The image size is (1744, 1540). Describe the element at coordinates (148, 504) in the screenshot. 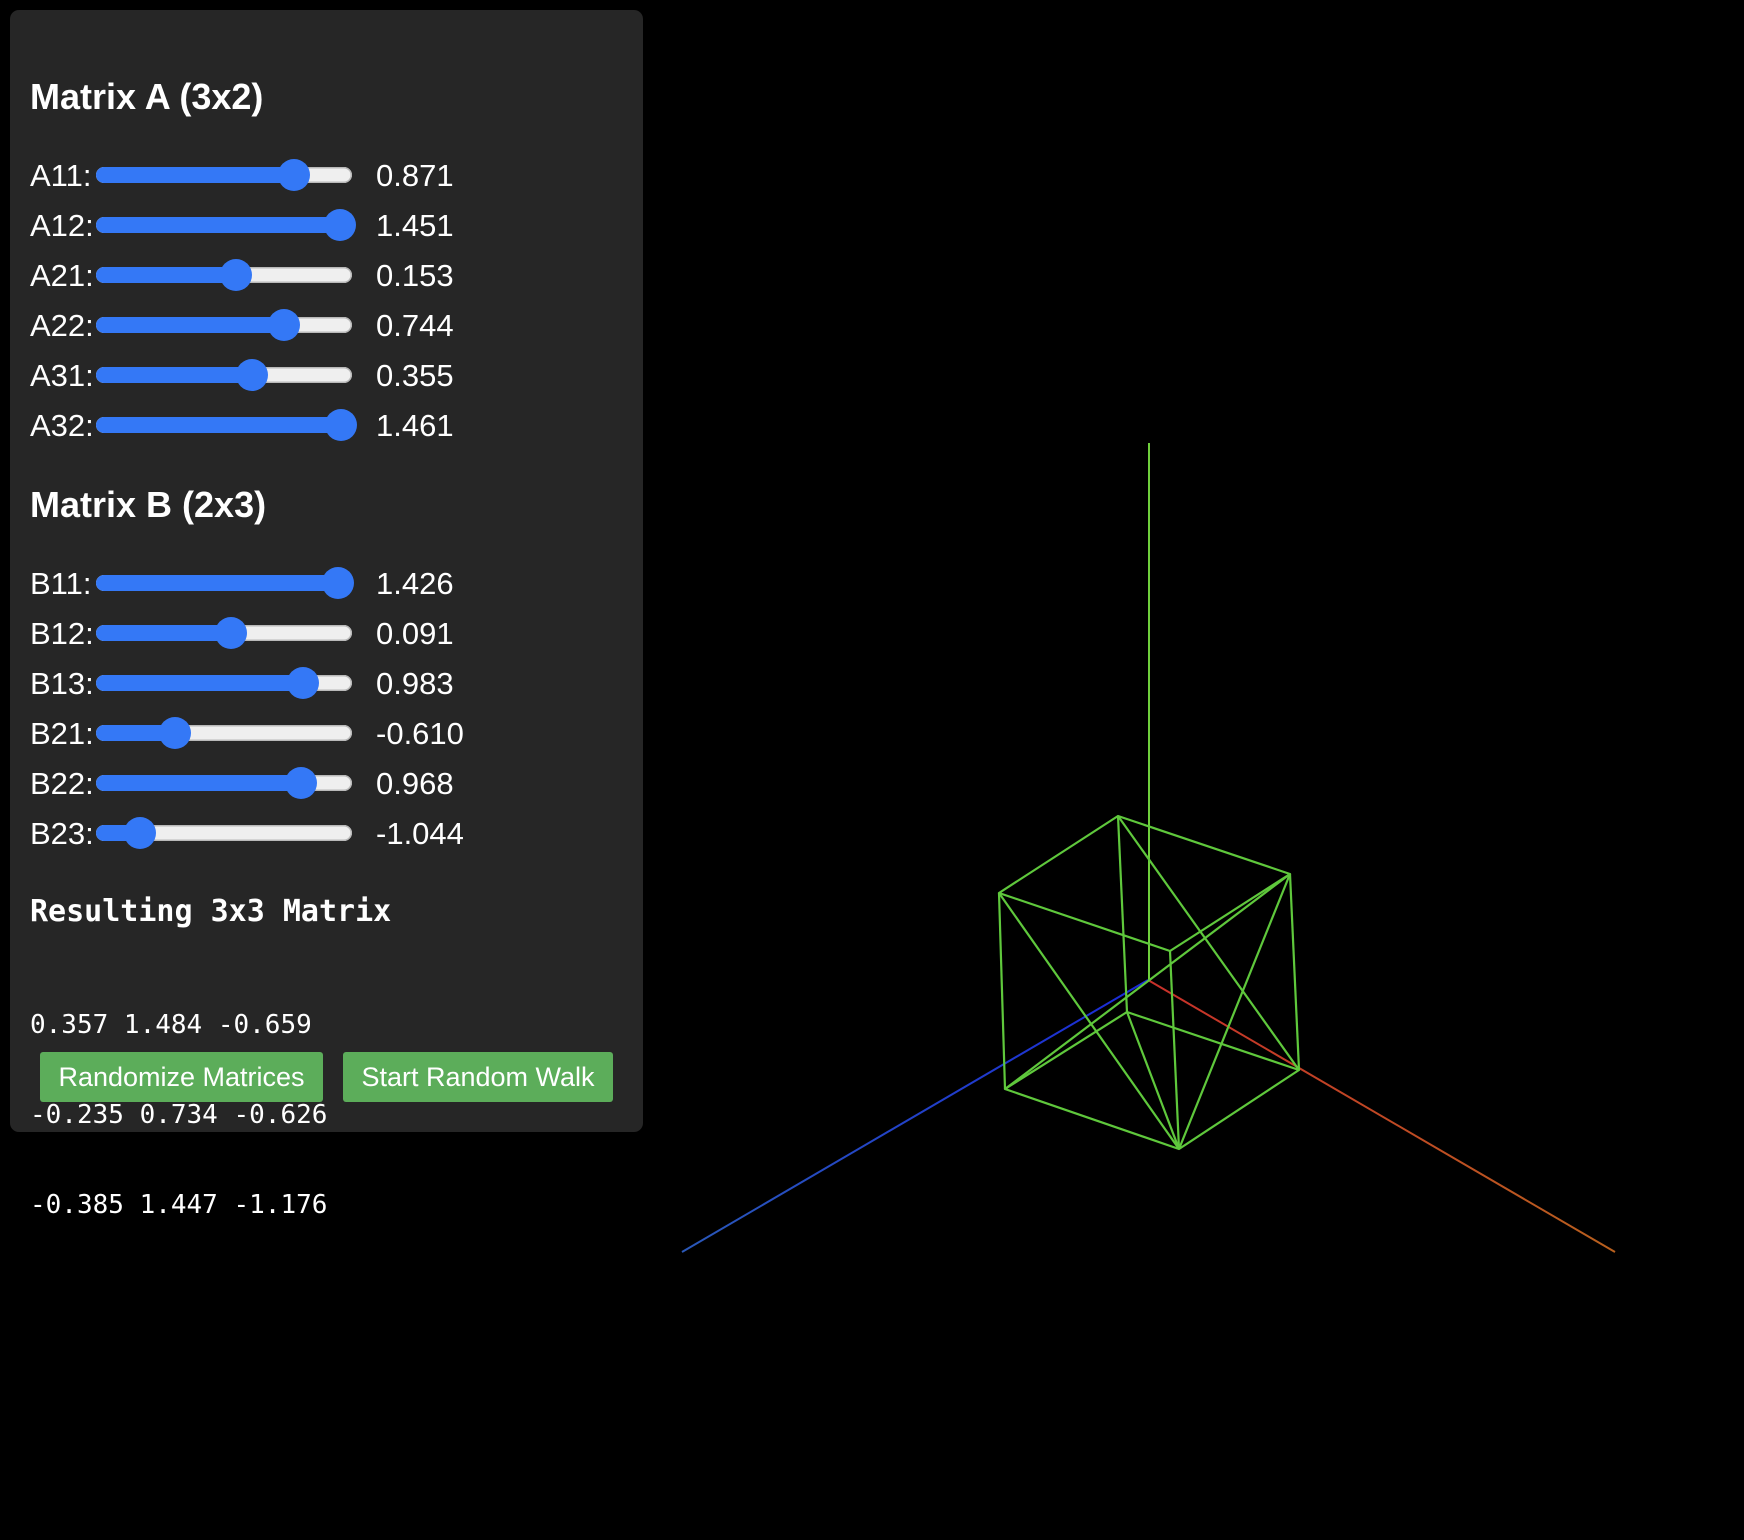

I see `matrix-b-title: Matrix B (2x3)` at that location.